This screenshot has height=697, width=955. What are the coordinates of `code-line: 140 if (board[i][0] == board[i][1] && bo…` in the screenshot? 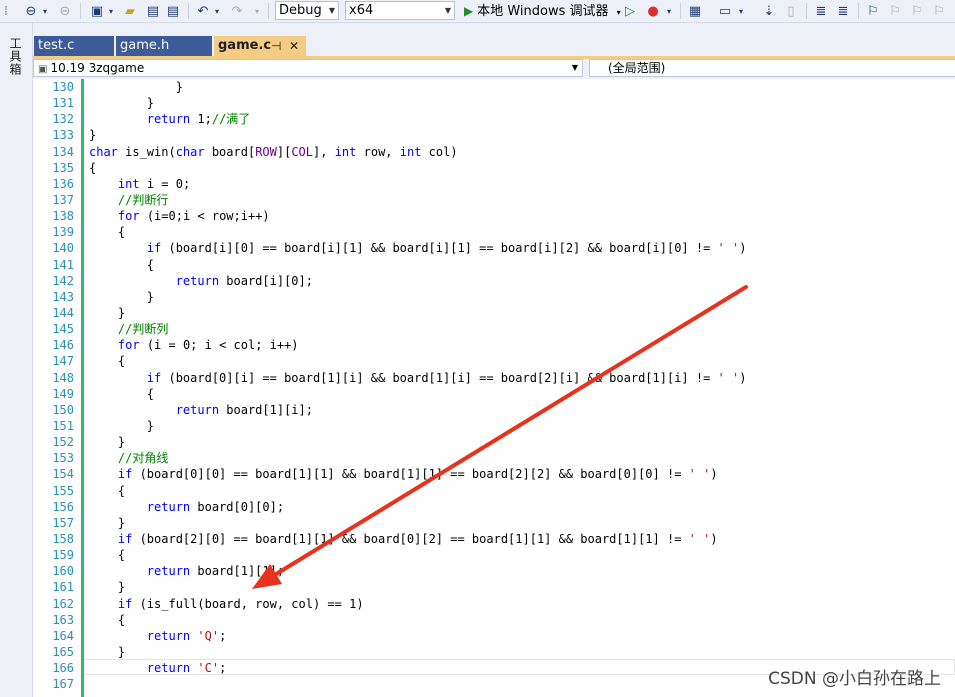 It's located at (494, 248).